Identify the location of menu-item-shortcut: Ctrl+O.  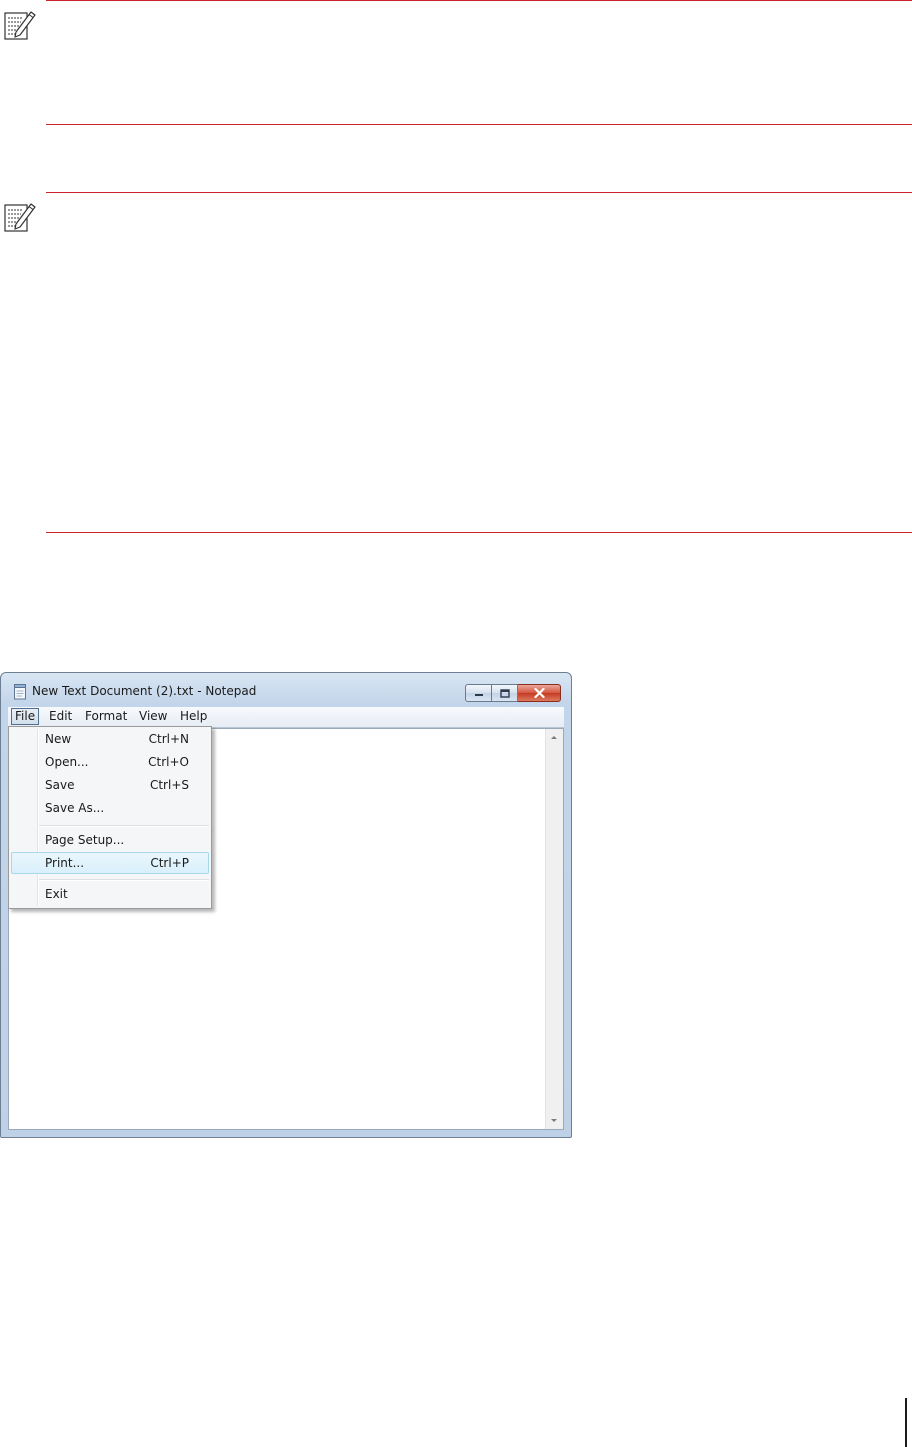
(168, 762).